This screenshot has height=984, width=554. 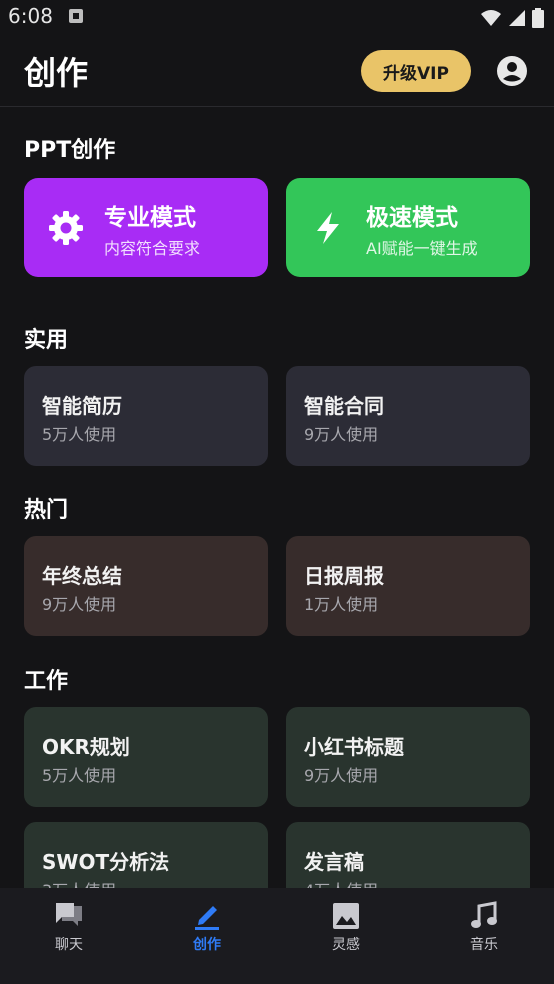 What do you see at coordinates (538, 18) in the screenshot?
I see `battery-icon` at bounding box center [538, 18].